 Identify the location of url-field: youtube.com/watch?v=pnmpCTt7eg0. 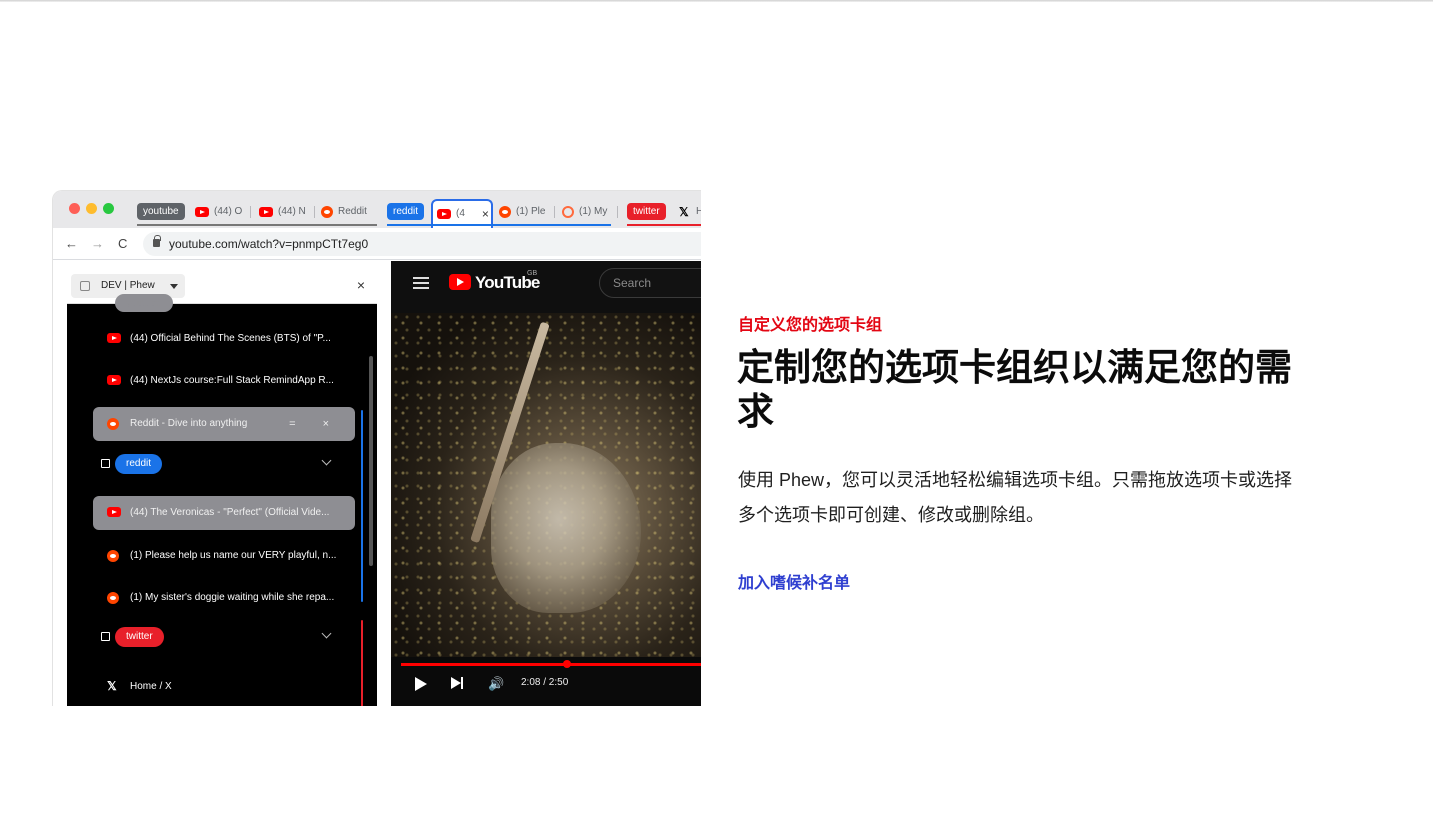
(422, 244).